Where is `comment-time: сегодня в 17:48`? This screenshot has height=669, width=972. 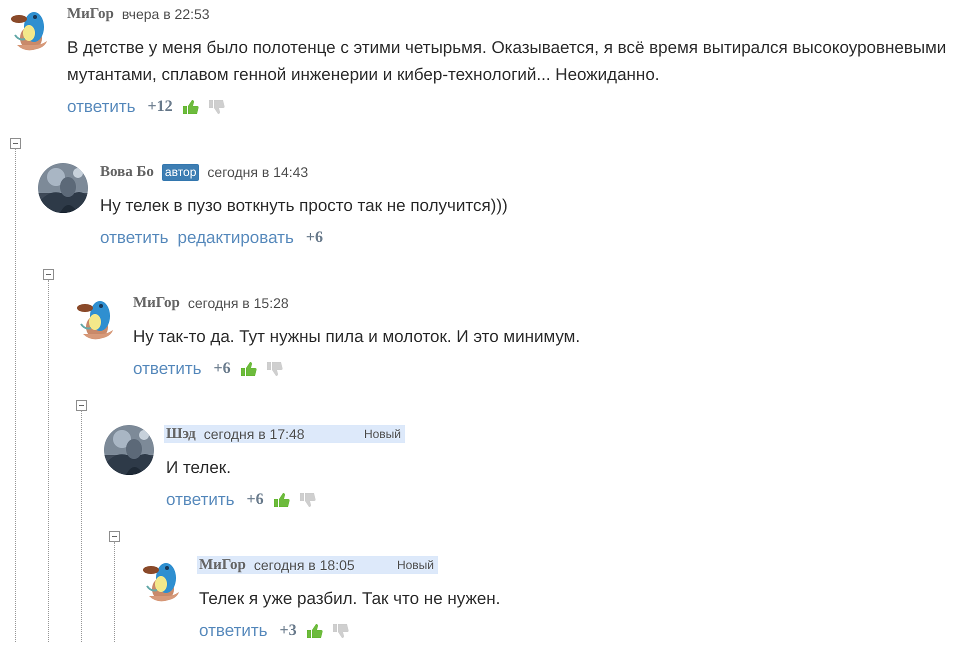
comment-time: сегодня в 17:48 is located at coordinates (254, 434).